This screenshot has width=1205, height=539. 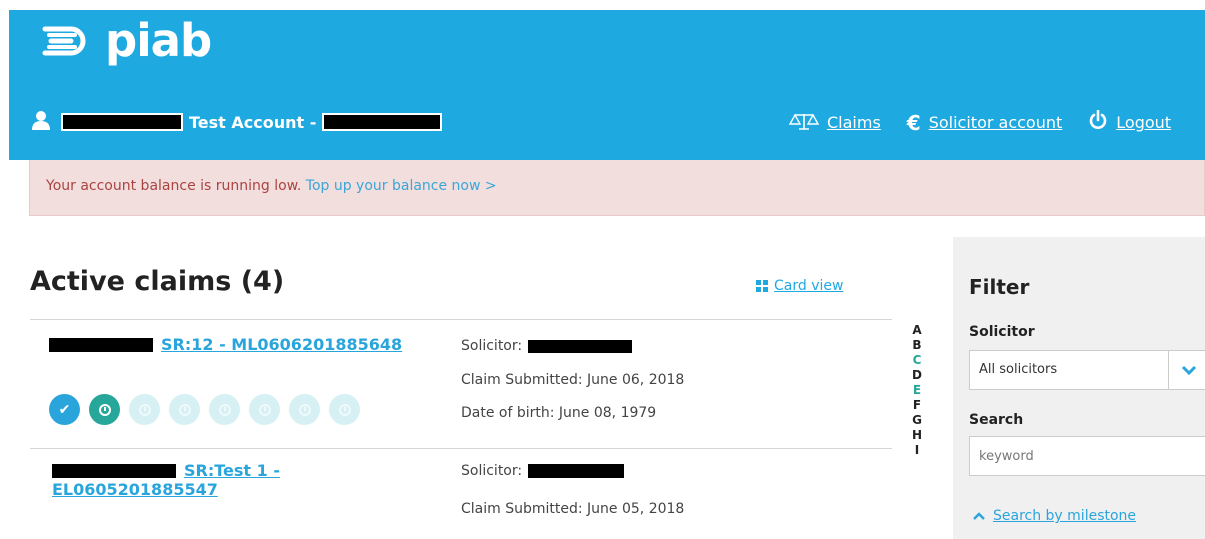 I want to click on page-title: Active claims (4), so click(x=157, y=281).